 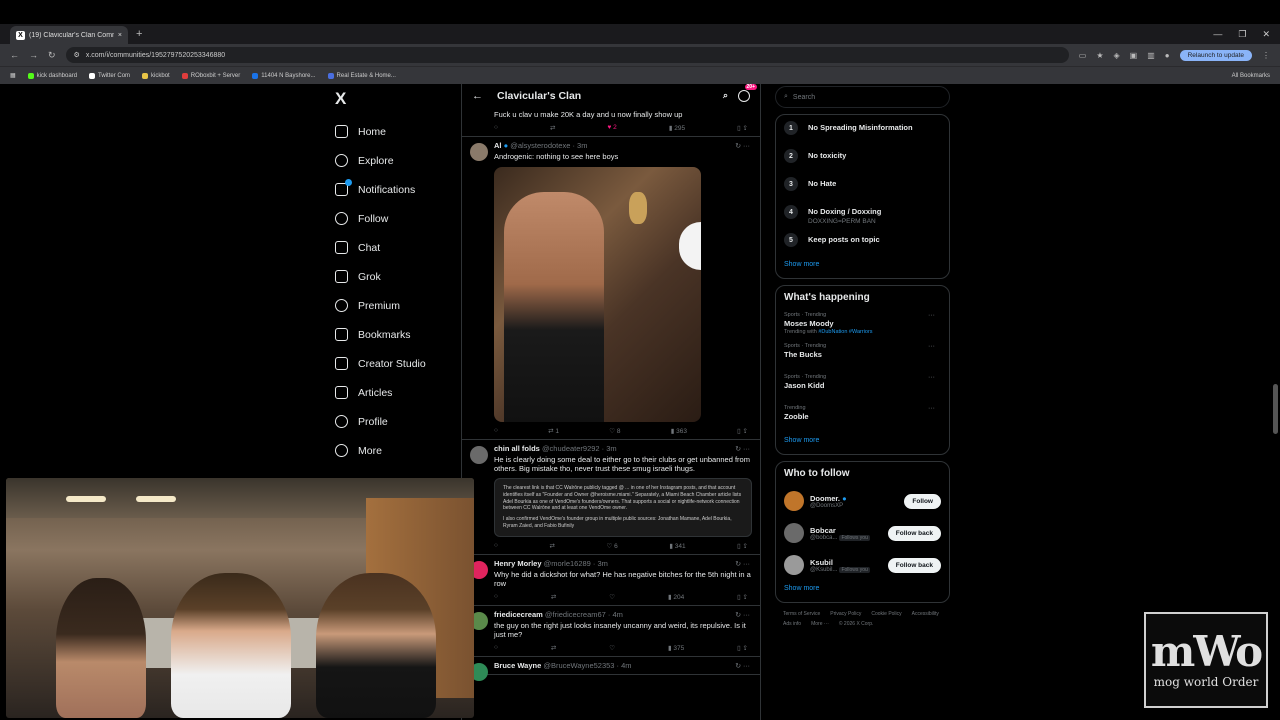 What do you see at coordinates (820, 624) in the screenshot?
I see `footer-link: More ···` at bounding box center [820, 624].